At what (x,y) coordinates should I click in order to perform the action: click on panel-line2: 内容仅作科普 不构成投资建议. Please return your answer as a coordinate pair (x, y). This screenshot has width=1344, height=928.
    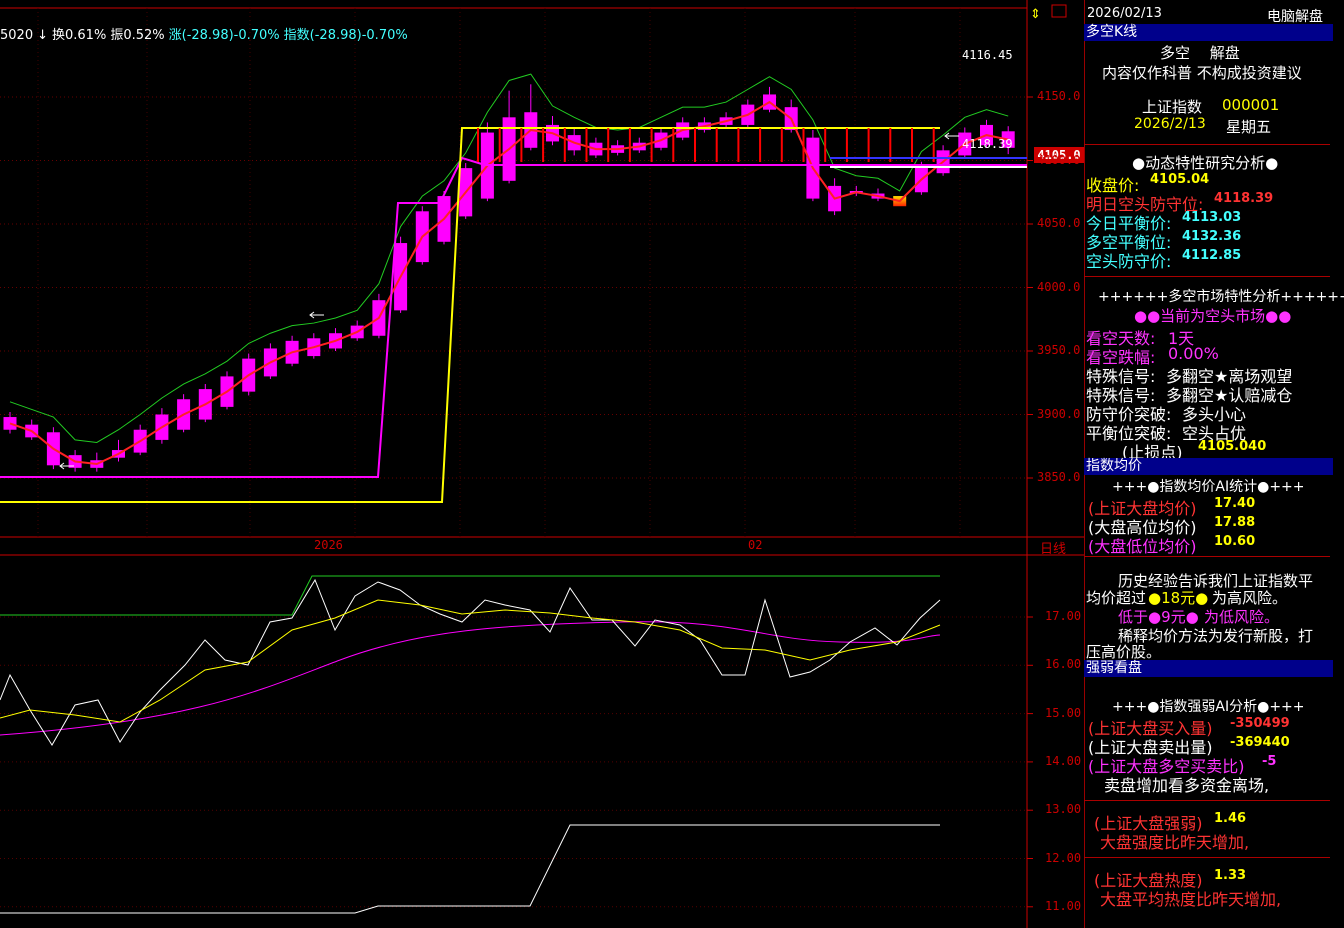
    Looking at the image, I should click on (1202, 73).